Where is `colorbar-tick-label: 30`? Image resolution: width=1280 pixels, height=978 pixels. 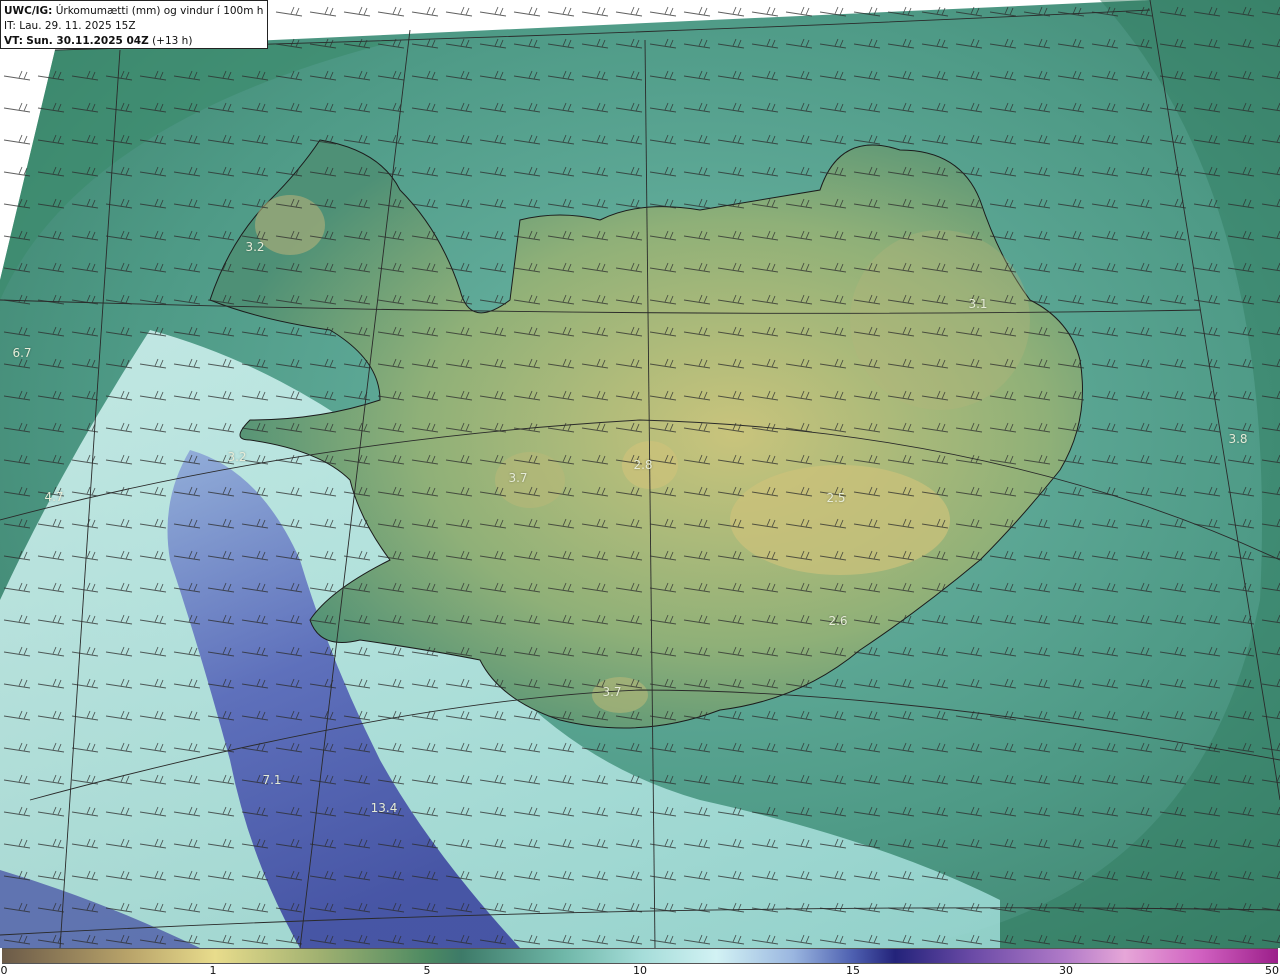 colorbar-tick-label: 30 is located at coordinates (1066, 970).